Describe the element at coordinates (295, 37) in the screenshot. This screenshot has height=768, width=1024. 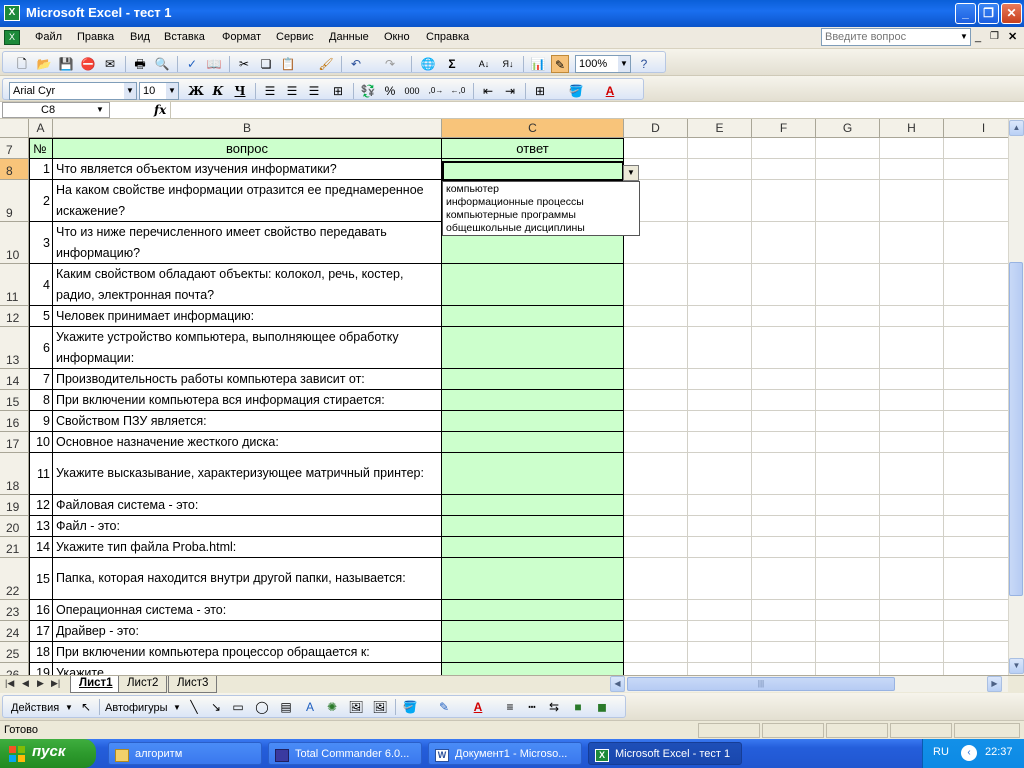
I see `menu-tools: Сервис` at that location.